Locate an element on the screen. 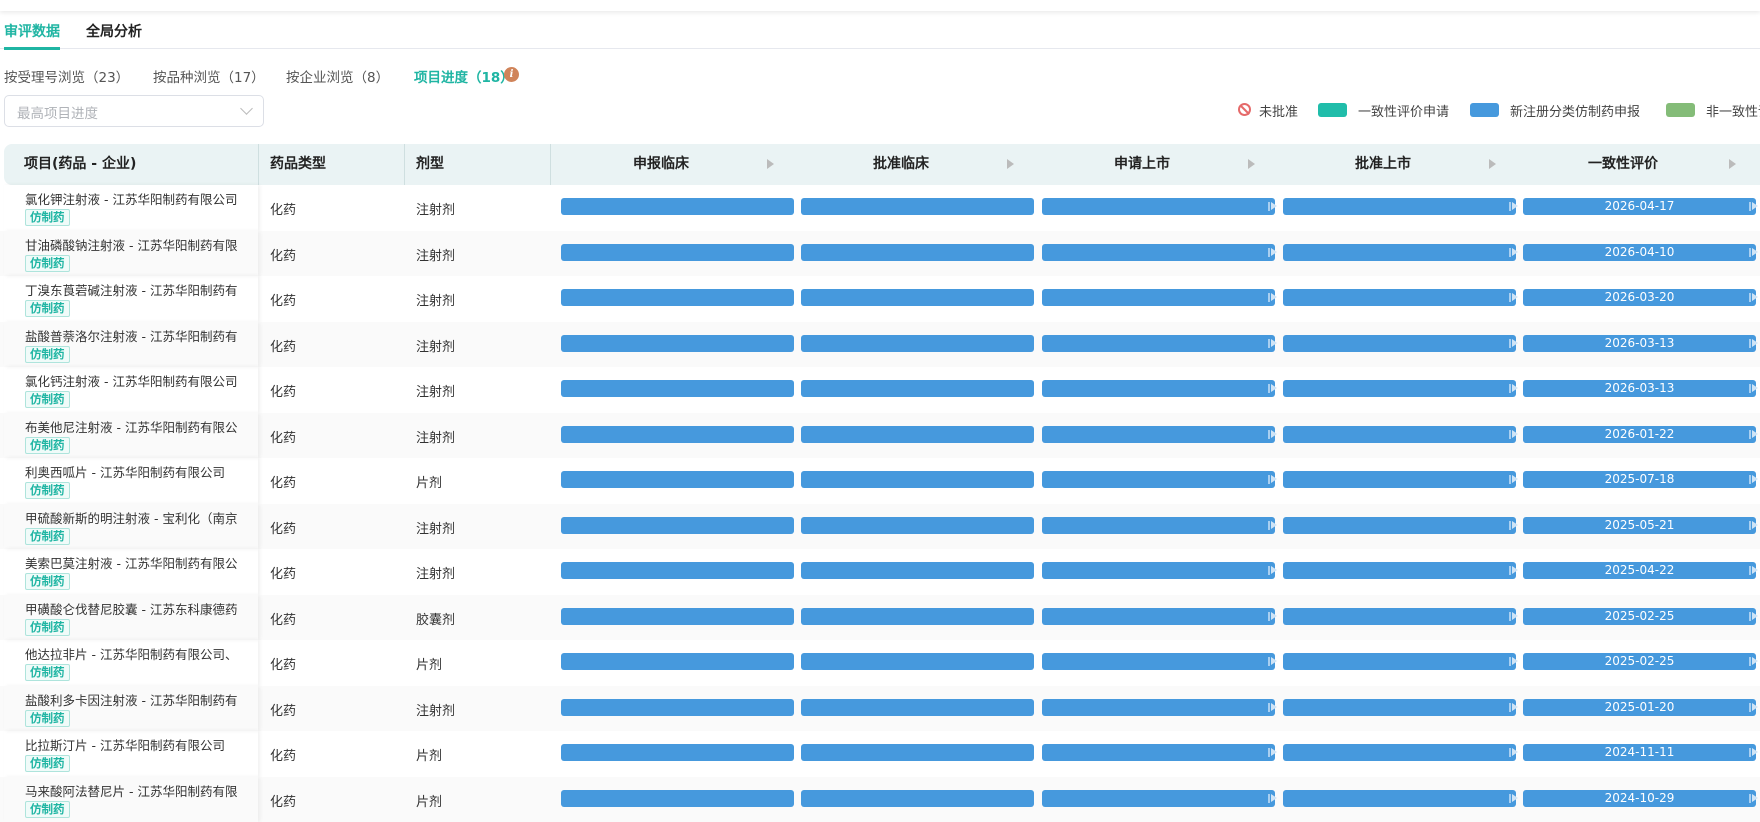 This screenshot has width=1760, height=822. table-row: 丁溴东莨菪碱注射液 - 江苏华阳制药有仿制药化药注射剂2026-03-20 is located at coordinates (880, 299).